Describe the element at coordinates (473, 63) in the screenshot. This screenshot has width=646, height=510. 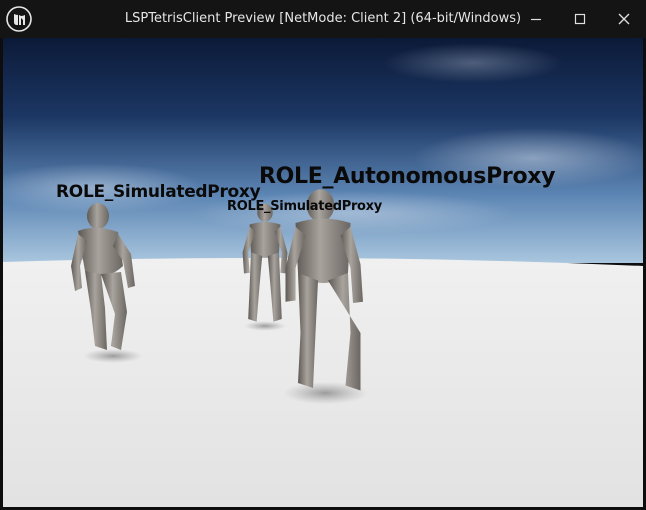
I see `cloud` at that location.